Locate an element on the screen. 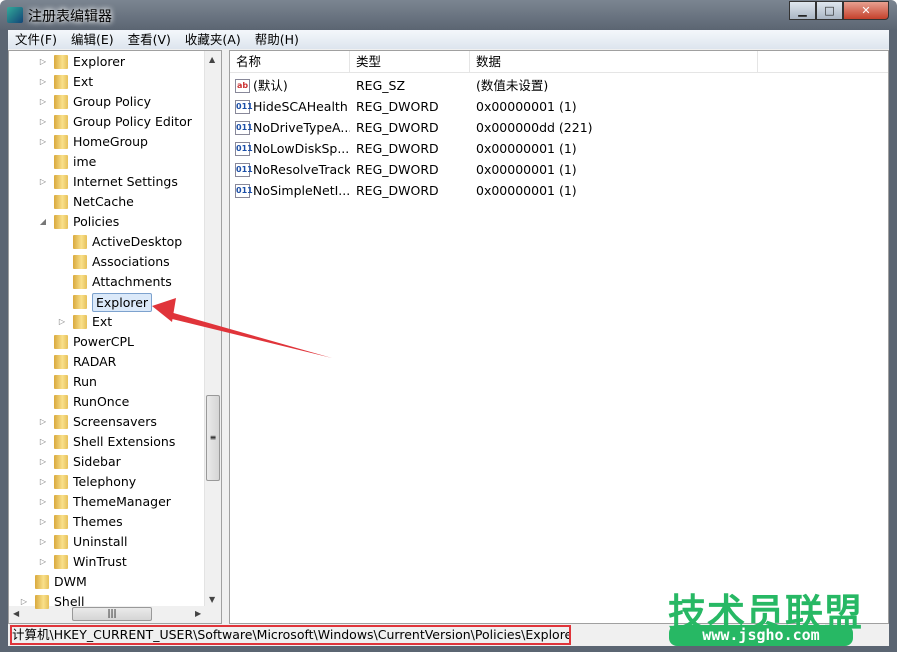  red-arrow-annotation is located at coordinates (242, 328).